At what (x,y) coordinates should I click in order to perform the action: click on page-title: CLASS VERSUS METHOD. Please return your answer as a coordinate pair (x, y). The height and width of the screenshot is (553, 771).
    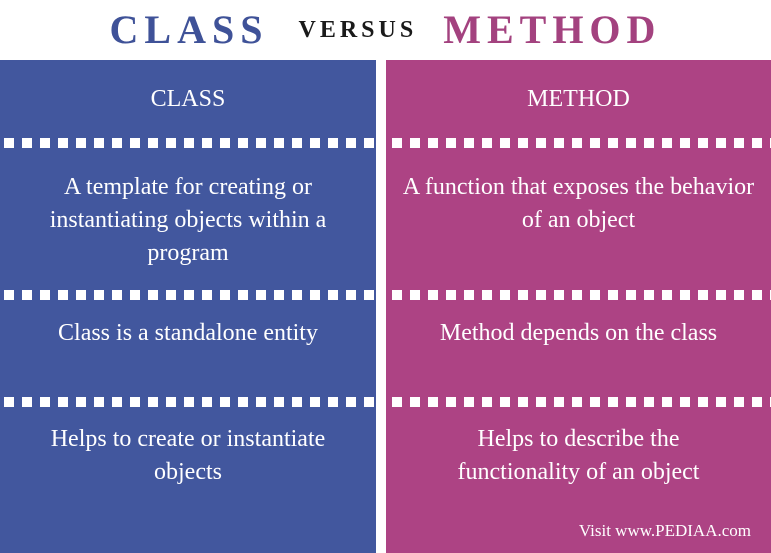
    Looking at the image, I should click on (385, 30).